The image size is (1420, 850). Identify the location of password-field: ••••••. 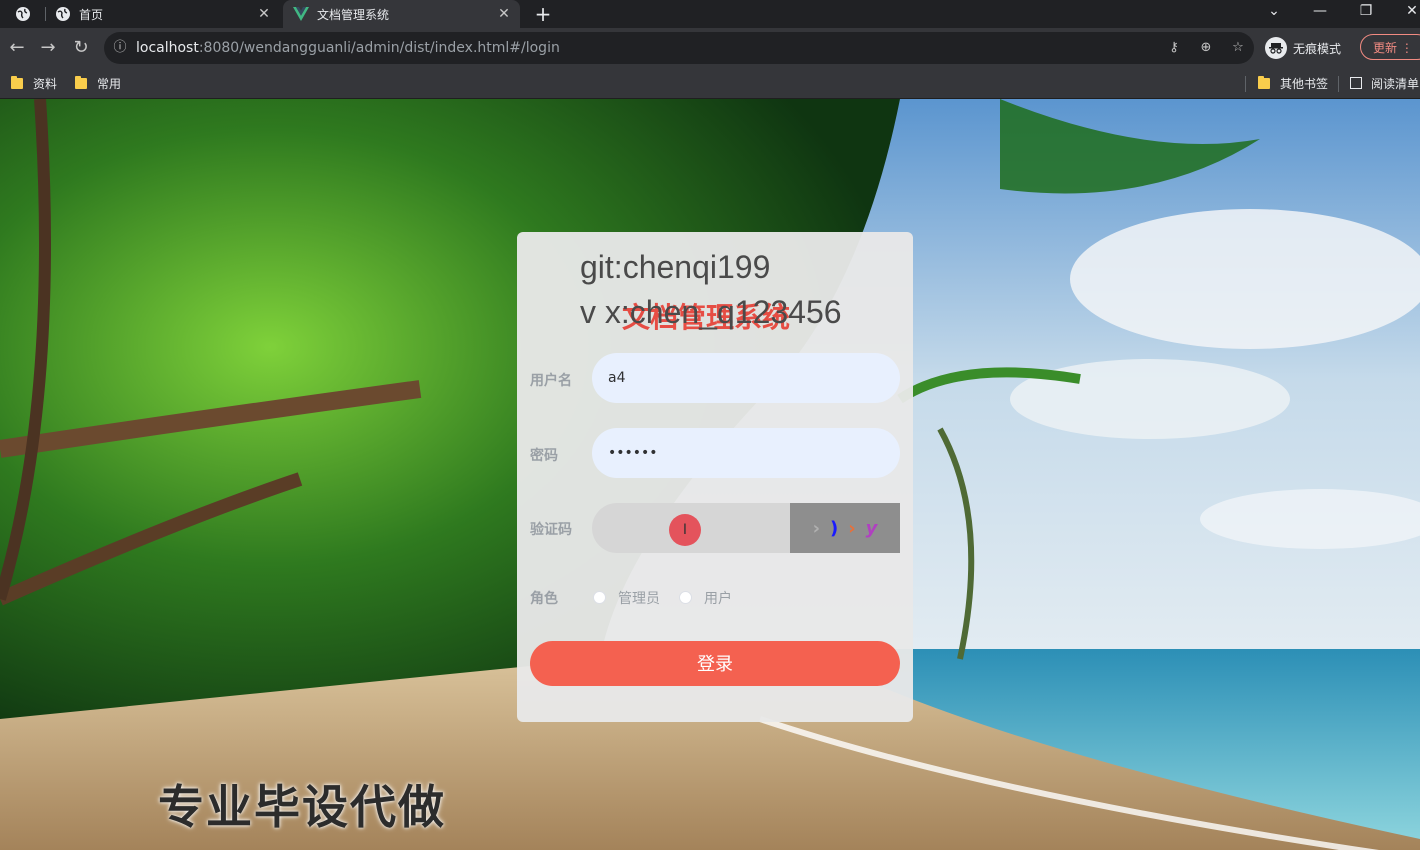
(746, 453).